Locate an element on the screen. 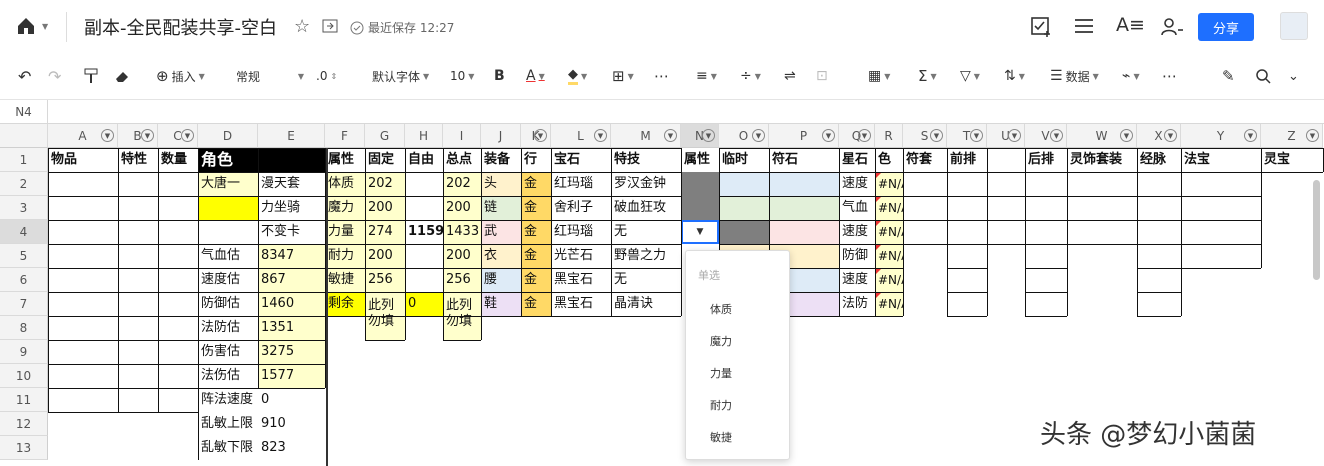  row-header-1: 1 is located at coordinates (24, 160).